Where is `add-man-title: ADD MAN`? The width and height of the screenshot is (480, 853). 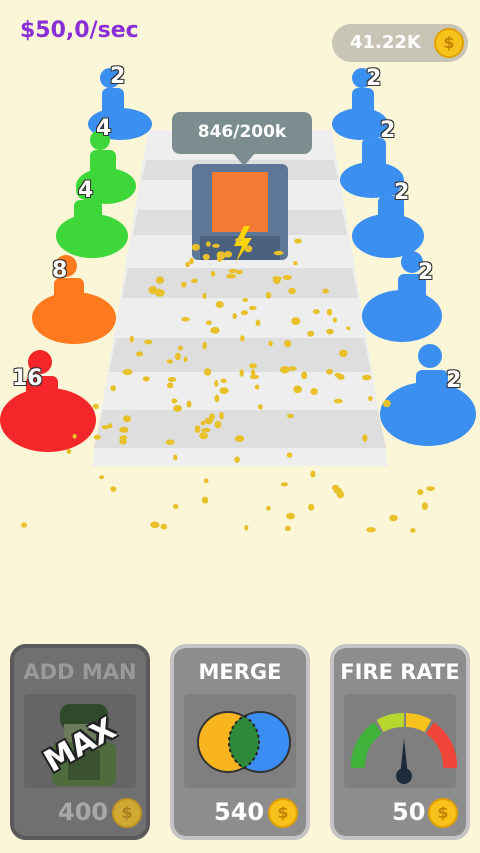
add-man-title: ADD MAN is located at coordinates (80, 672).